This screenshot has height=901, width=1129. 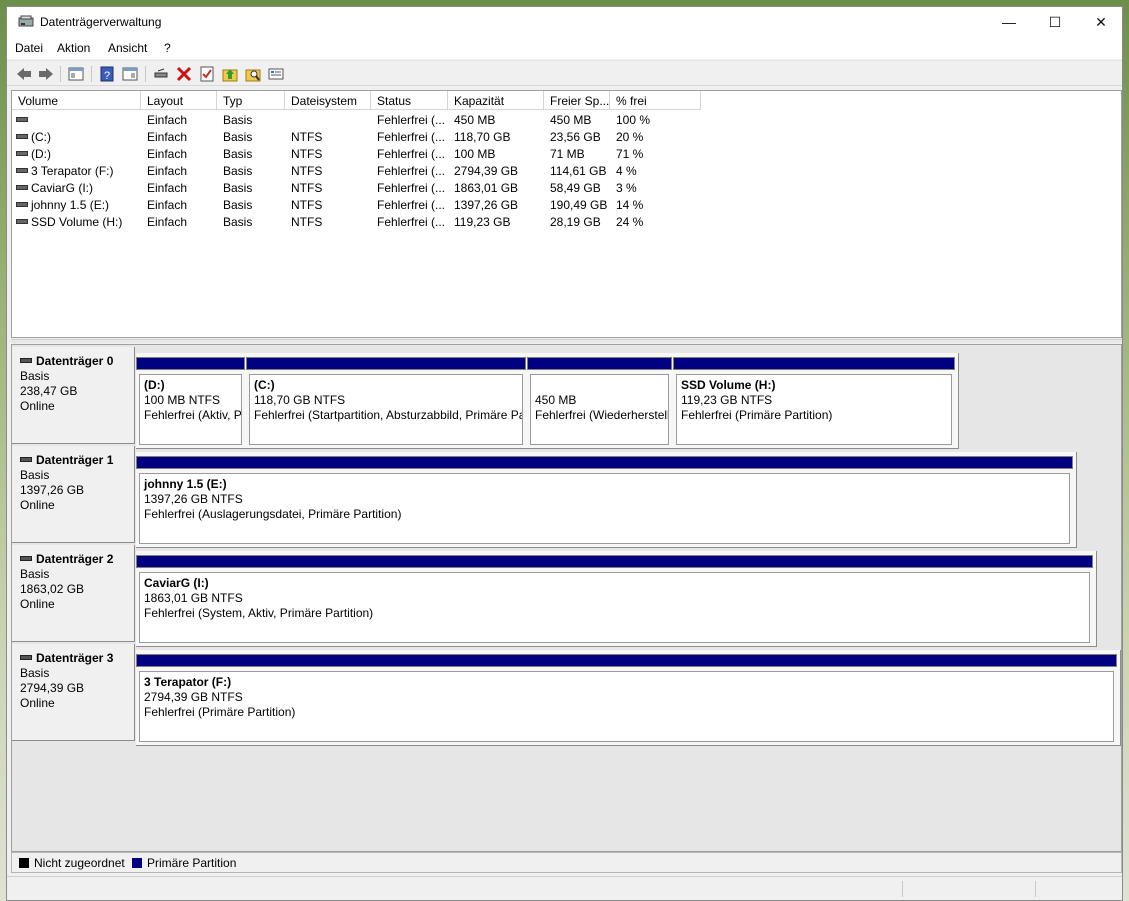 I want to click on partition-name: johnny 1.5 (E:), so click(x=185, y=484).